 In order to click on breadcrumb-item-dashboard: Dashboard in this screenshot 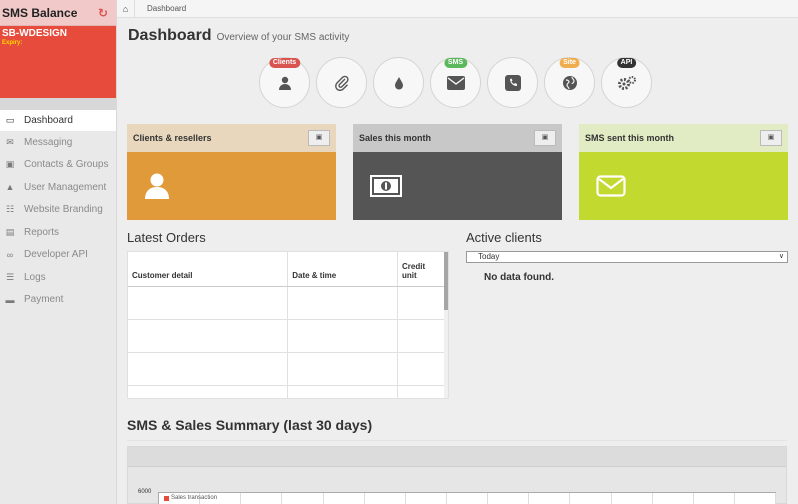, I will do `click(160, 8)`.